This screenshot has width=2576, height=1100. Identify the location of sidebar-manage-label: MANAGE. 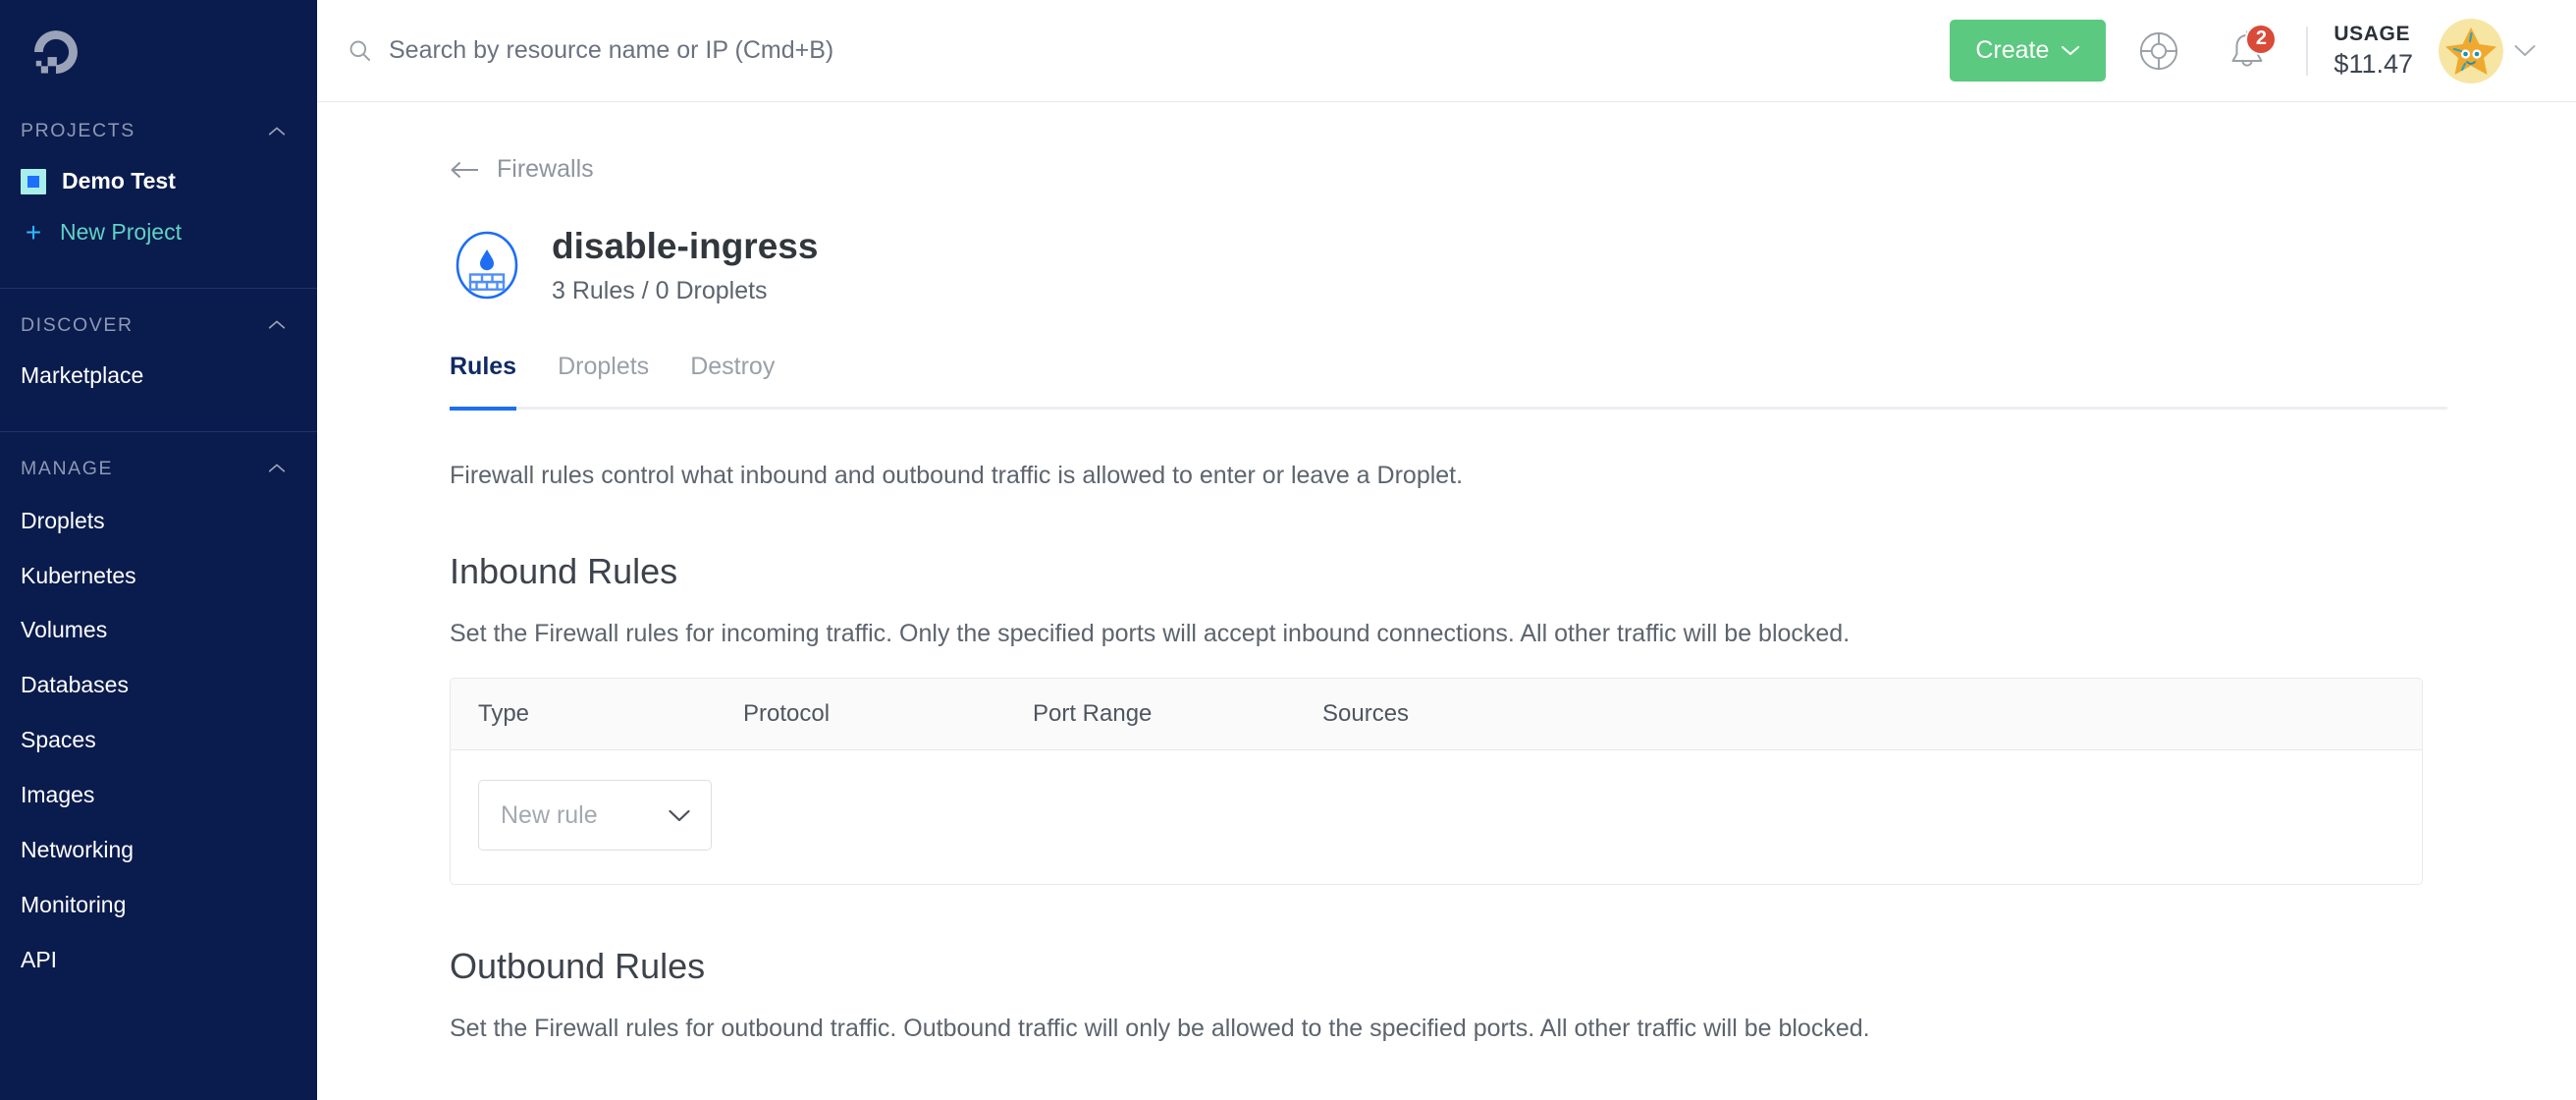
(67, 468).